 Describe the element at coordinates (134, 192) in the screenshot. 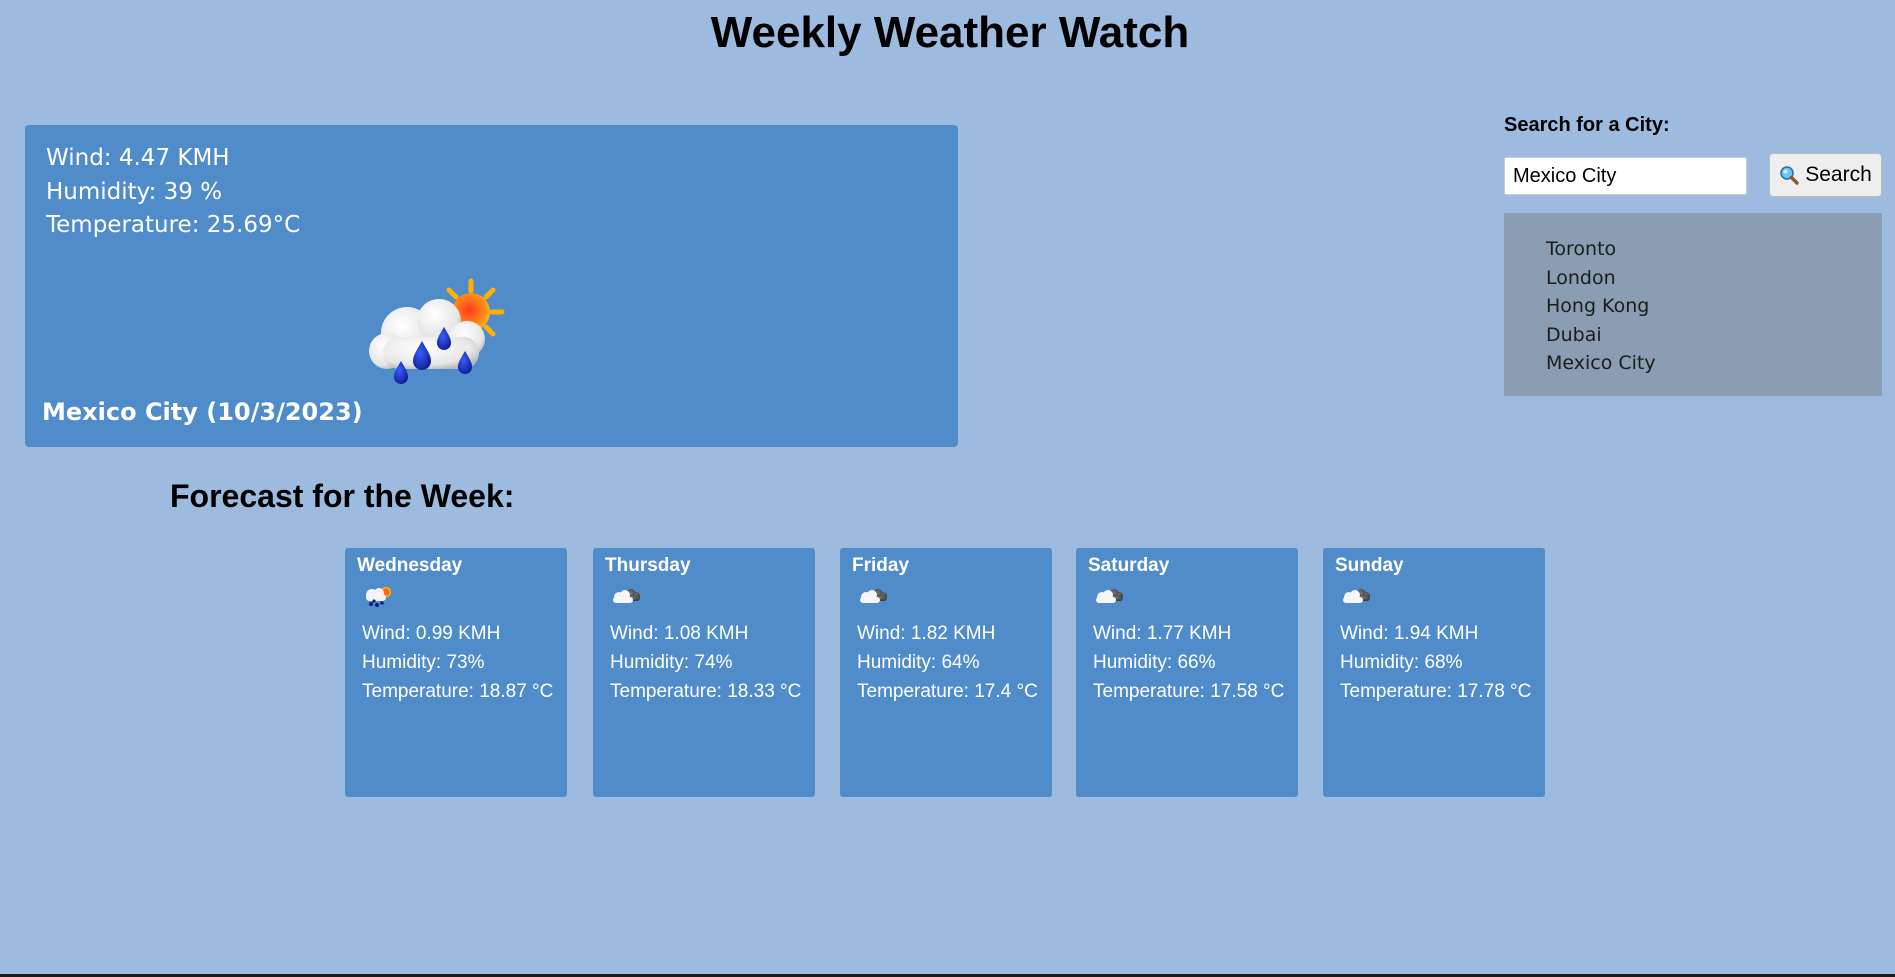

I see `current-humidity: Humidity: 39 %` at that location.